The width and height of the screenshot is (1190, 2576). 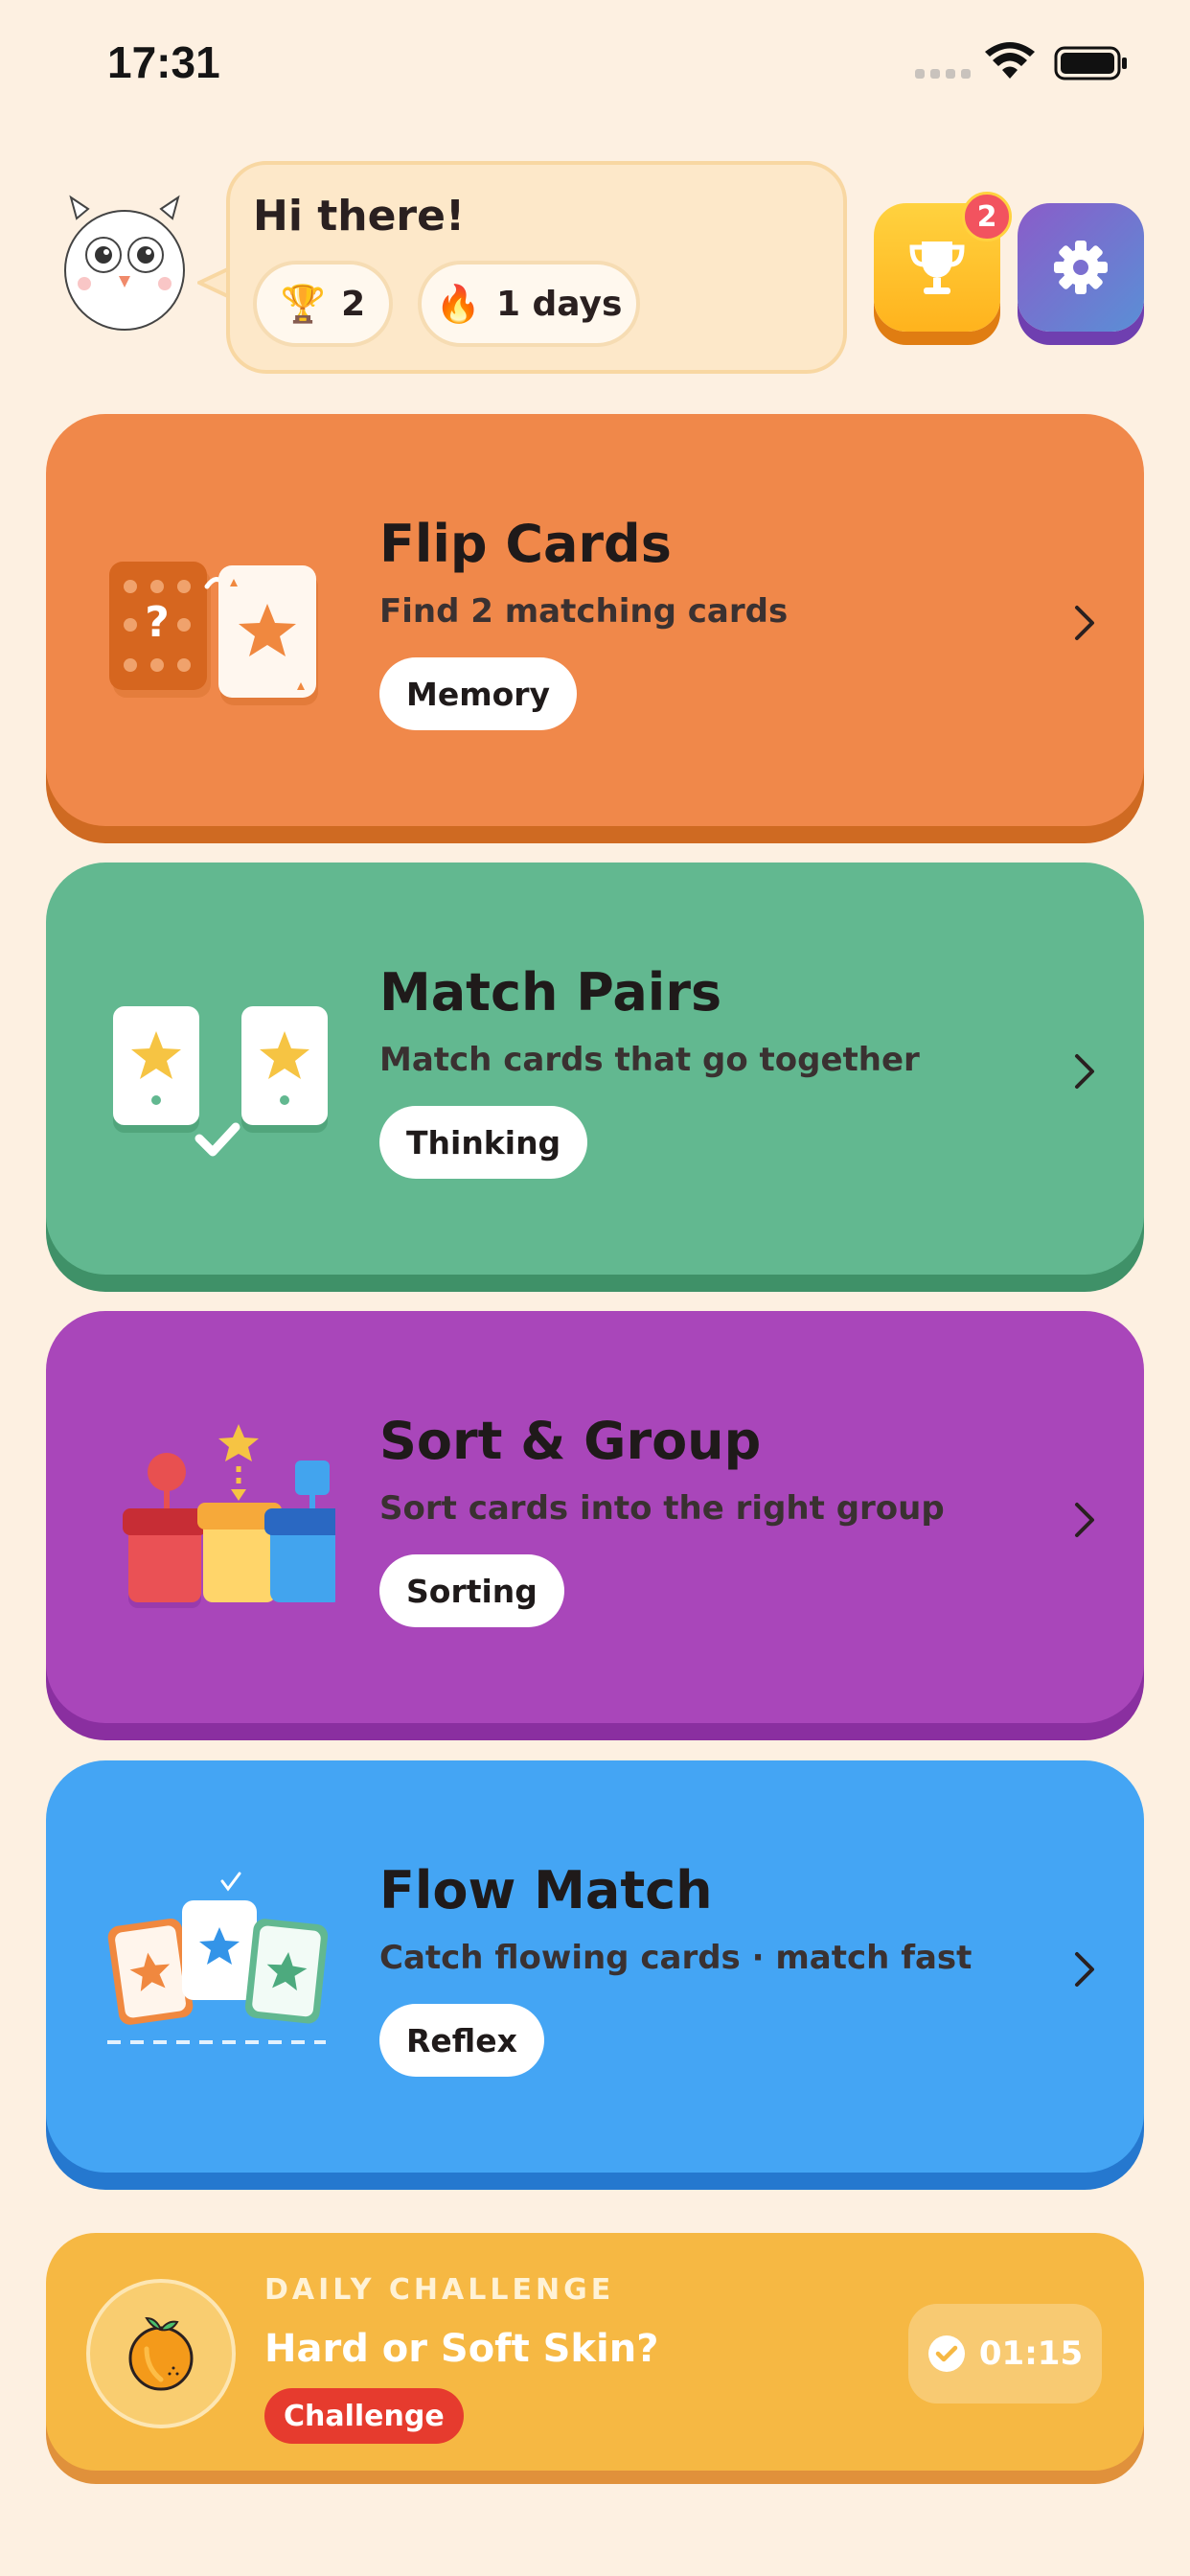 I want to click on game-subtitle: Match cards that go together, so click(x=650, y=1060).